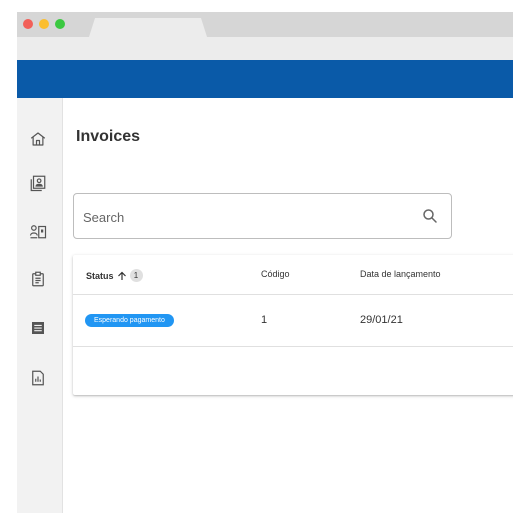  I want to click on search-input, so click(243, 217).